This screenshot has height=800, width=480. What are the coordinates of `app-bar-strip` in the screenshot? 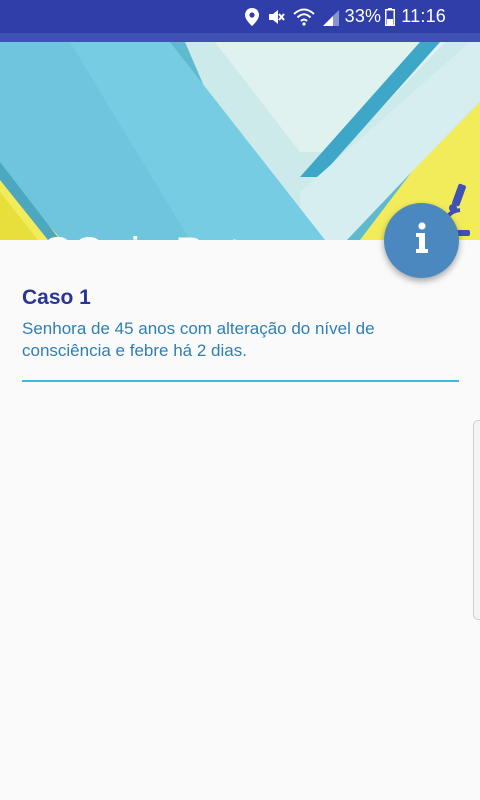 It's located at (240, 37).